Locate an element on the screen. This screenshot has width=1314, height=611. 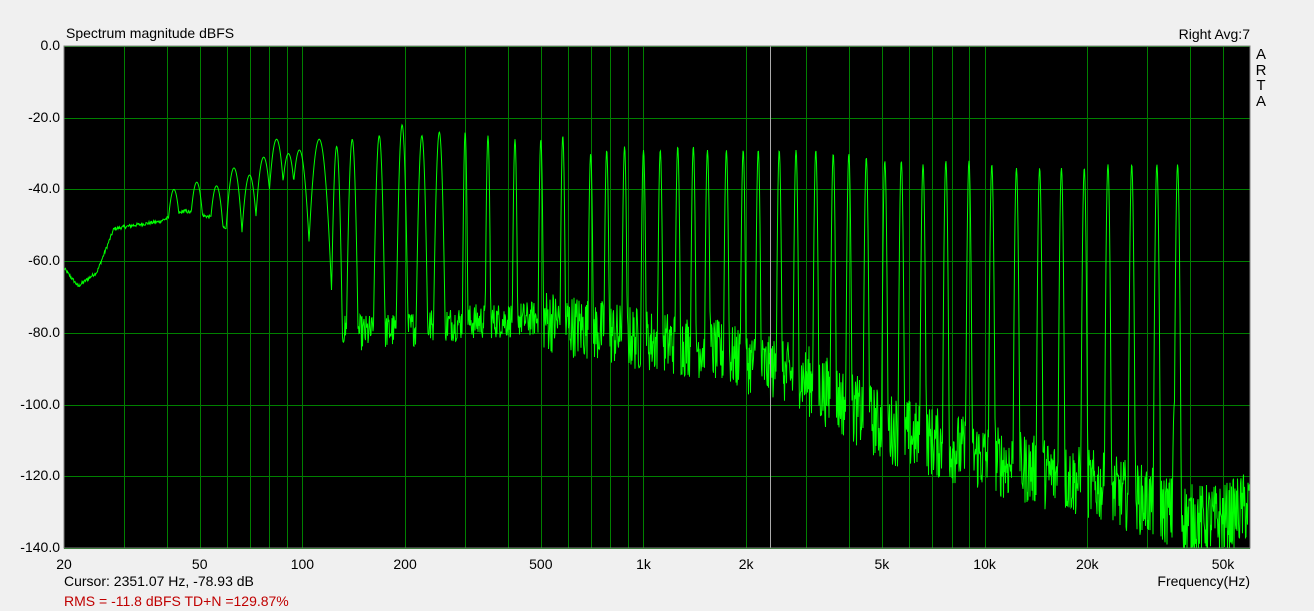
arta-logo: A R T A is located at coordinates (1261, 78).